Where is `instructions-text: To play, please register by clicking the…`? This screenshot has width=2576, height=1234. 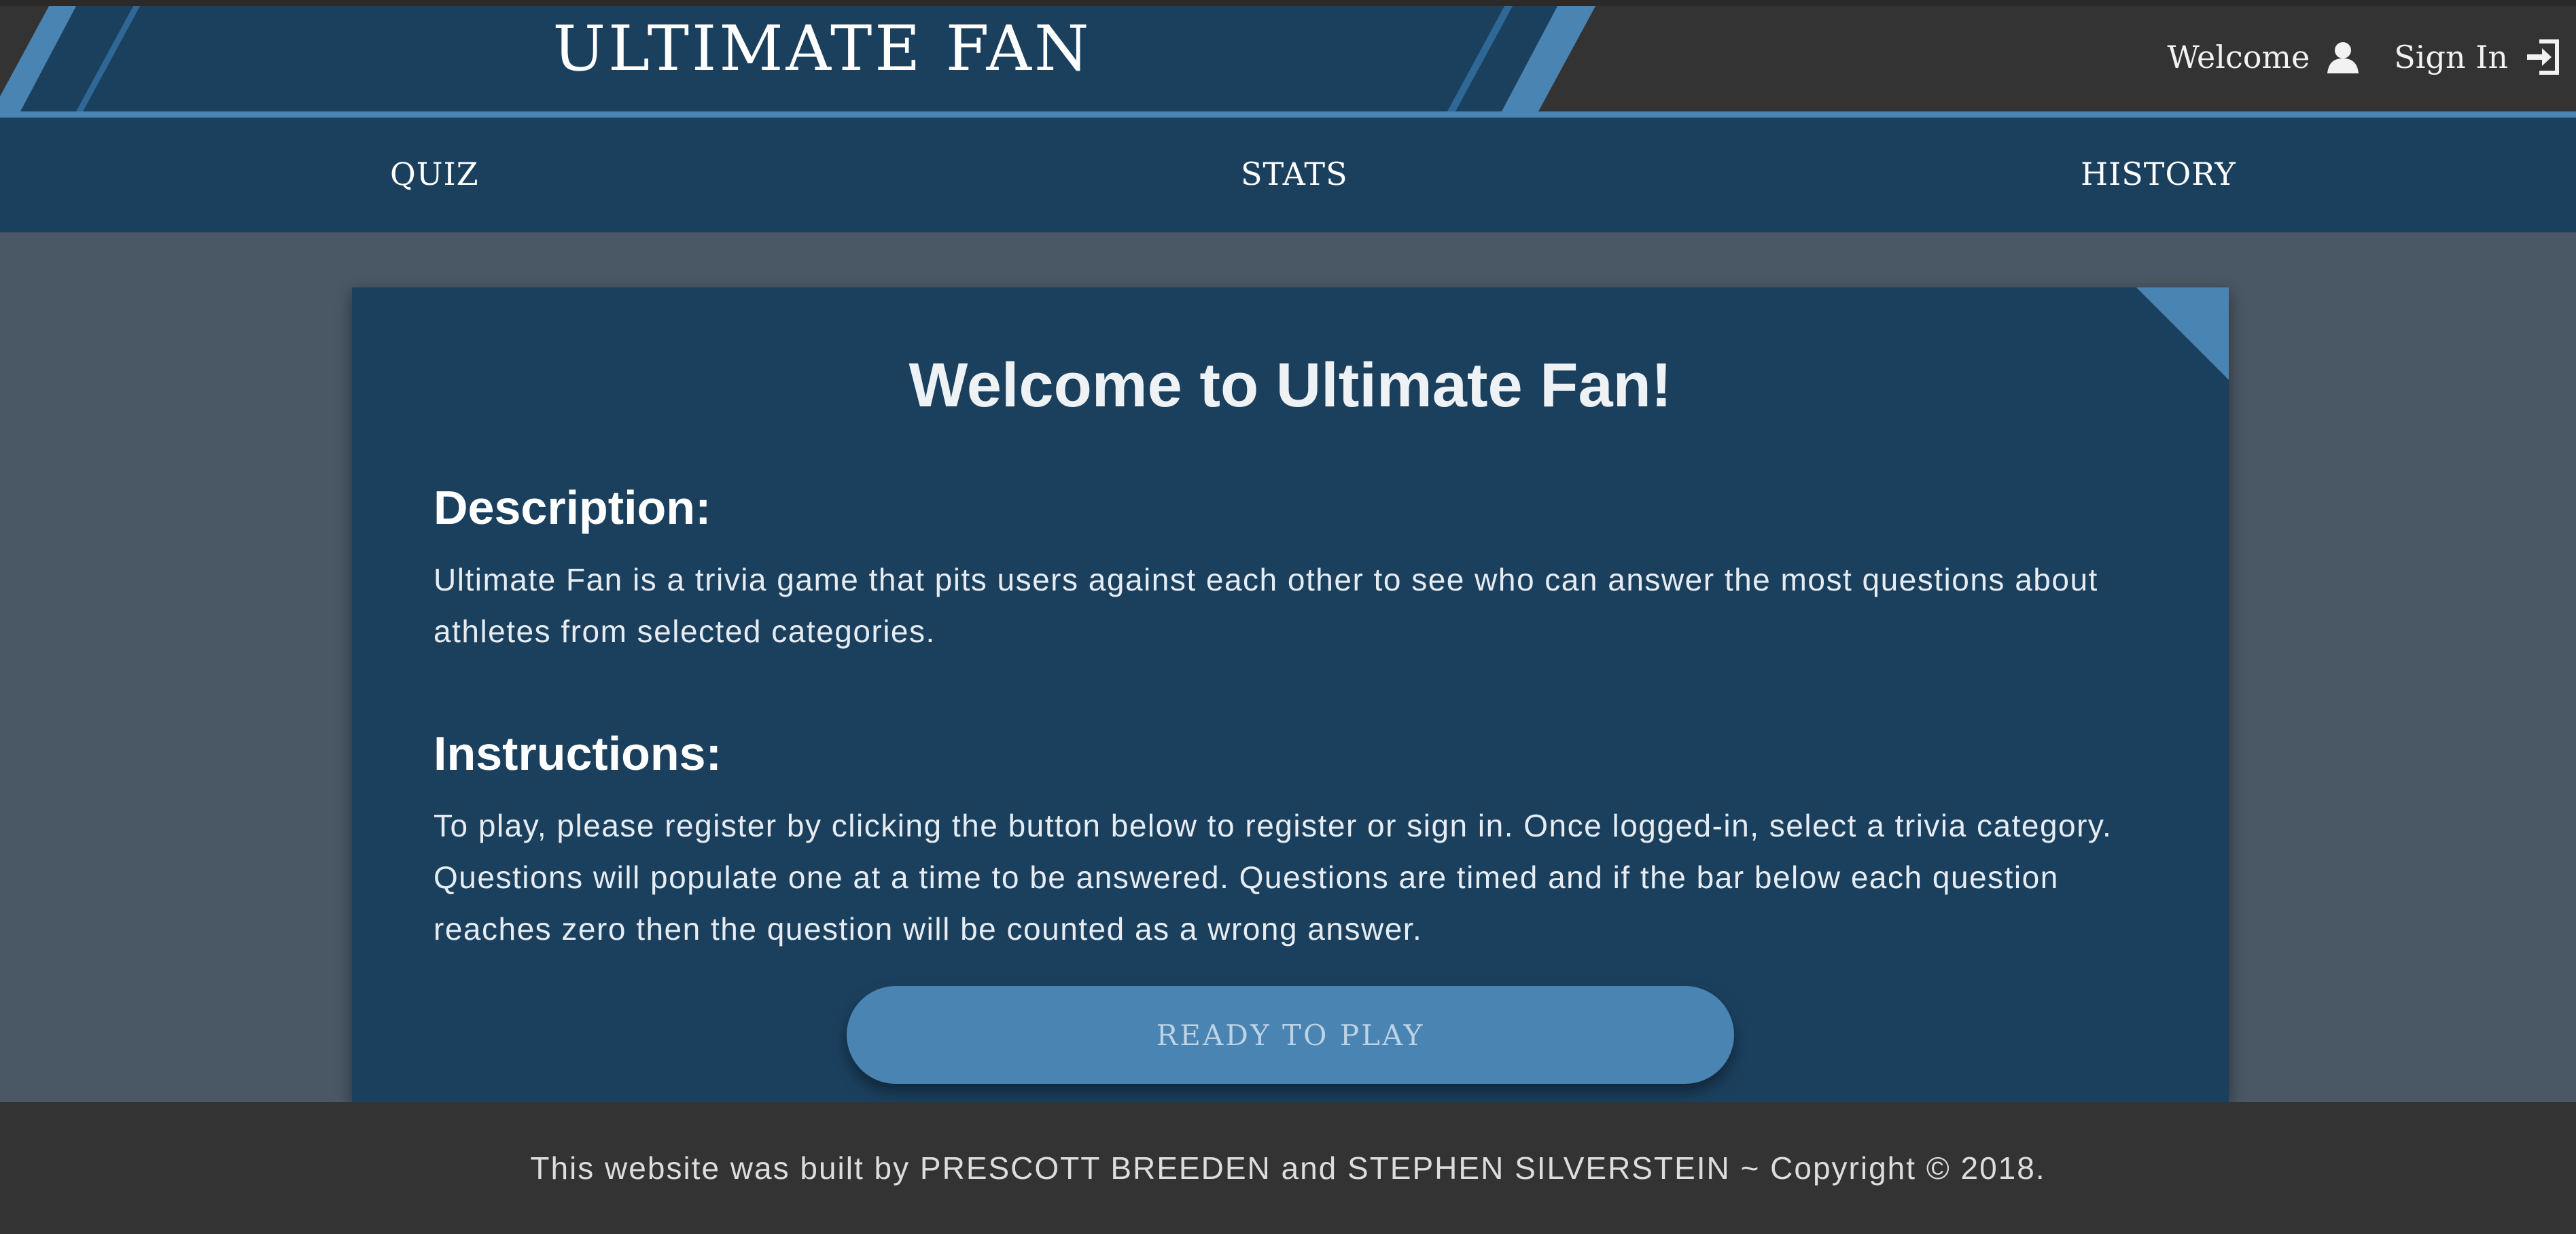 instructions-text: To play, please register by clicking the… is located at coordinates (1273, 877).